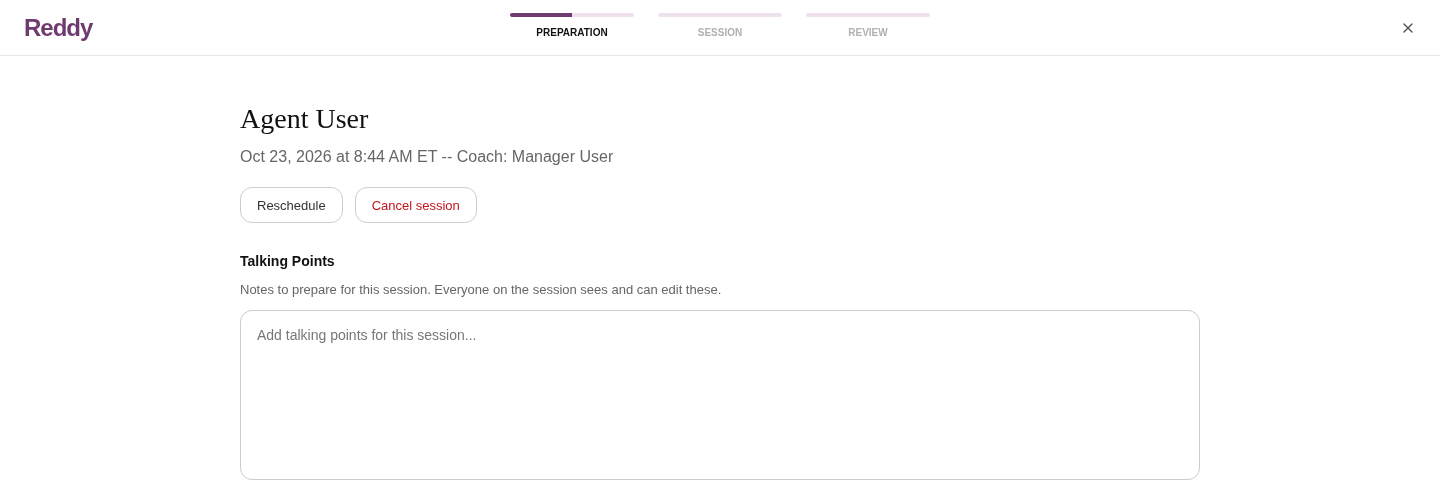 The image size is (1440, 500). What do you see at coordinates (288, 261) in the screenshot?
I see `section-heading: Talking Points` at bounding box center [288, 261].